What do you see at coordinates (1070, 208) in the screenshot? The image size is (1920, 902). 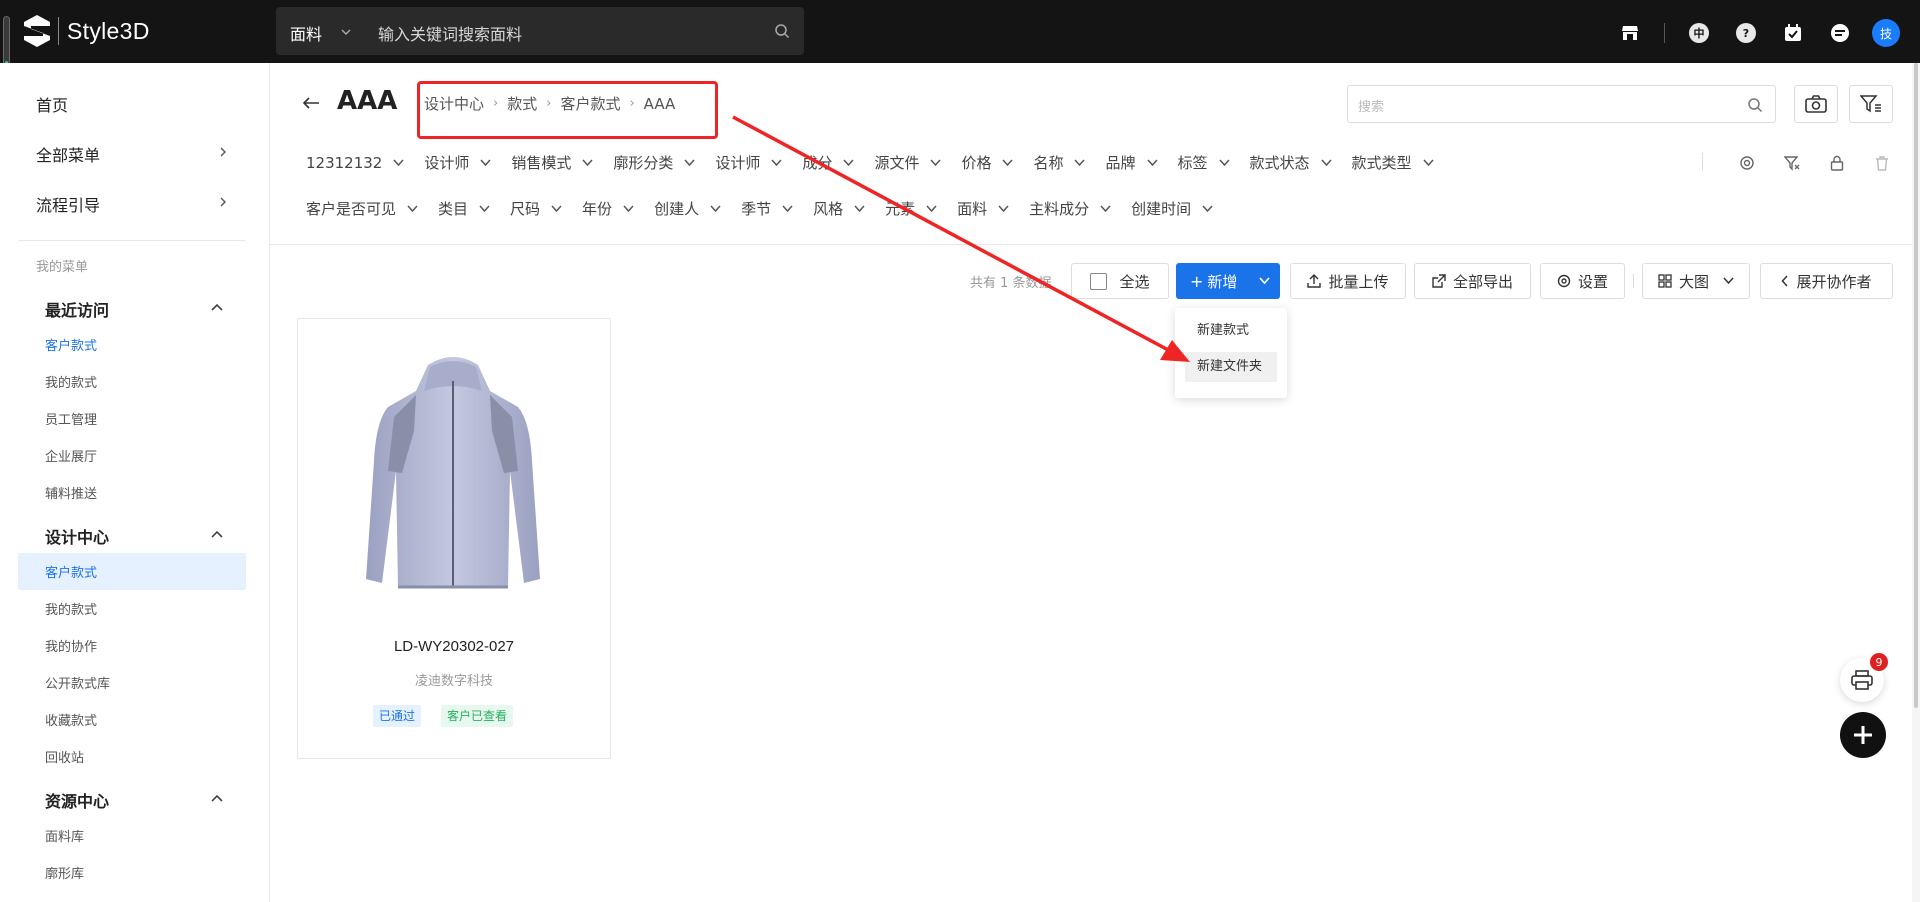 I see `filter-dropdown: 主料成分` at bounding box center [1070, 208].